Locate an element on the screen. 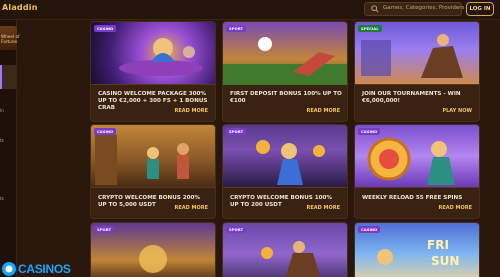  promo-title: First Deposit Bonus 100% up to €100 is located at coordinates (286, 97).